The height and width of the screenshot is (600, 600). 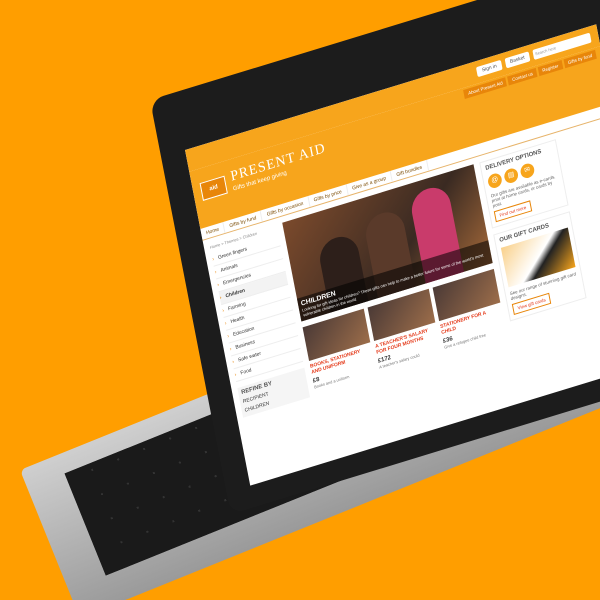 I want to click on basket-button: Basket, so click(x=517, y=60).